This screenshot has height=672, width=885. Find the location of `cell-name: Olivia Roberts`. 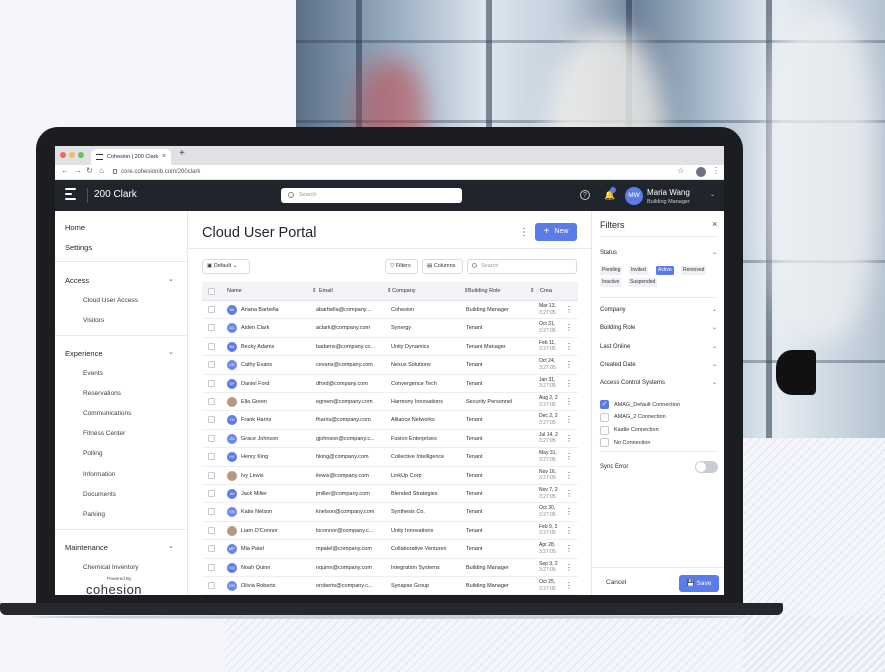

cell-name: Olivia Roberts is located at coordinates (277, 586).